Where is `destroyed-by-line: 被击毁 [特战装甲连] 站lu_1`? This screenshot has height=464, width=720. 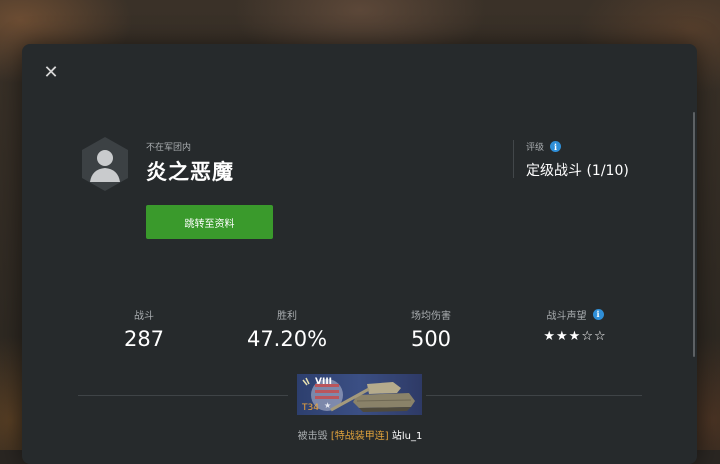 destroyed-by-line: 被击毁 [特战装甲连] 站lu_1 is located at coordinates (360, 434).